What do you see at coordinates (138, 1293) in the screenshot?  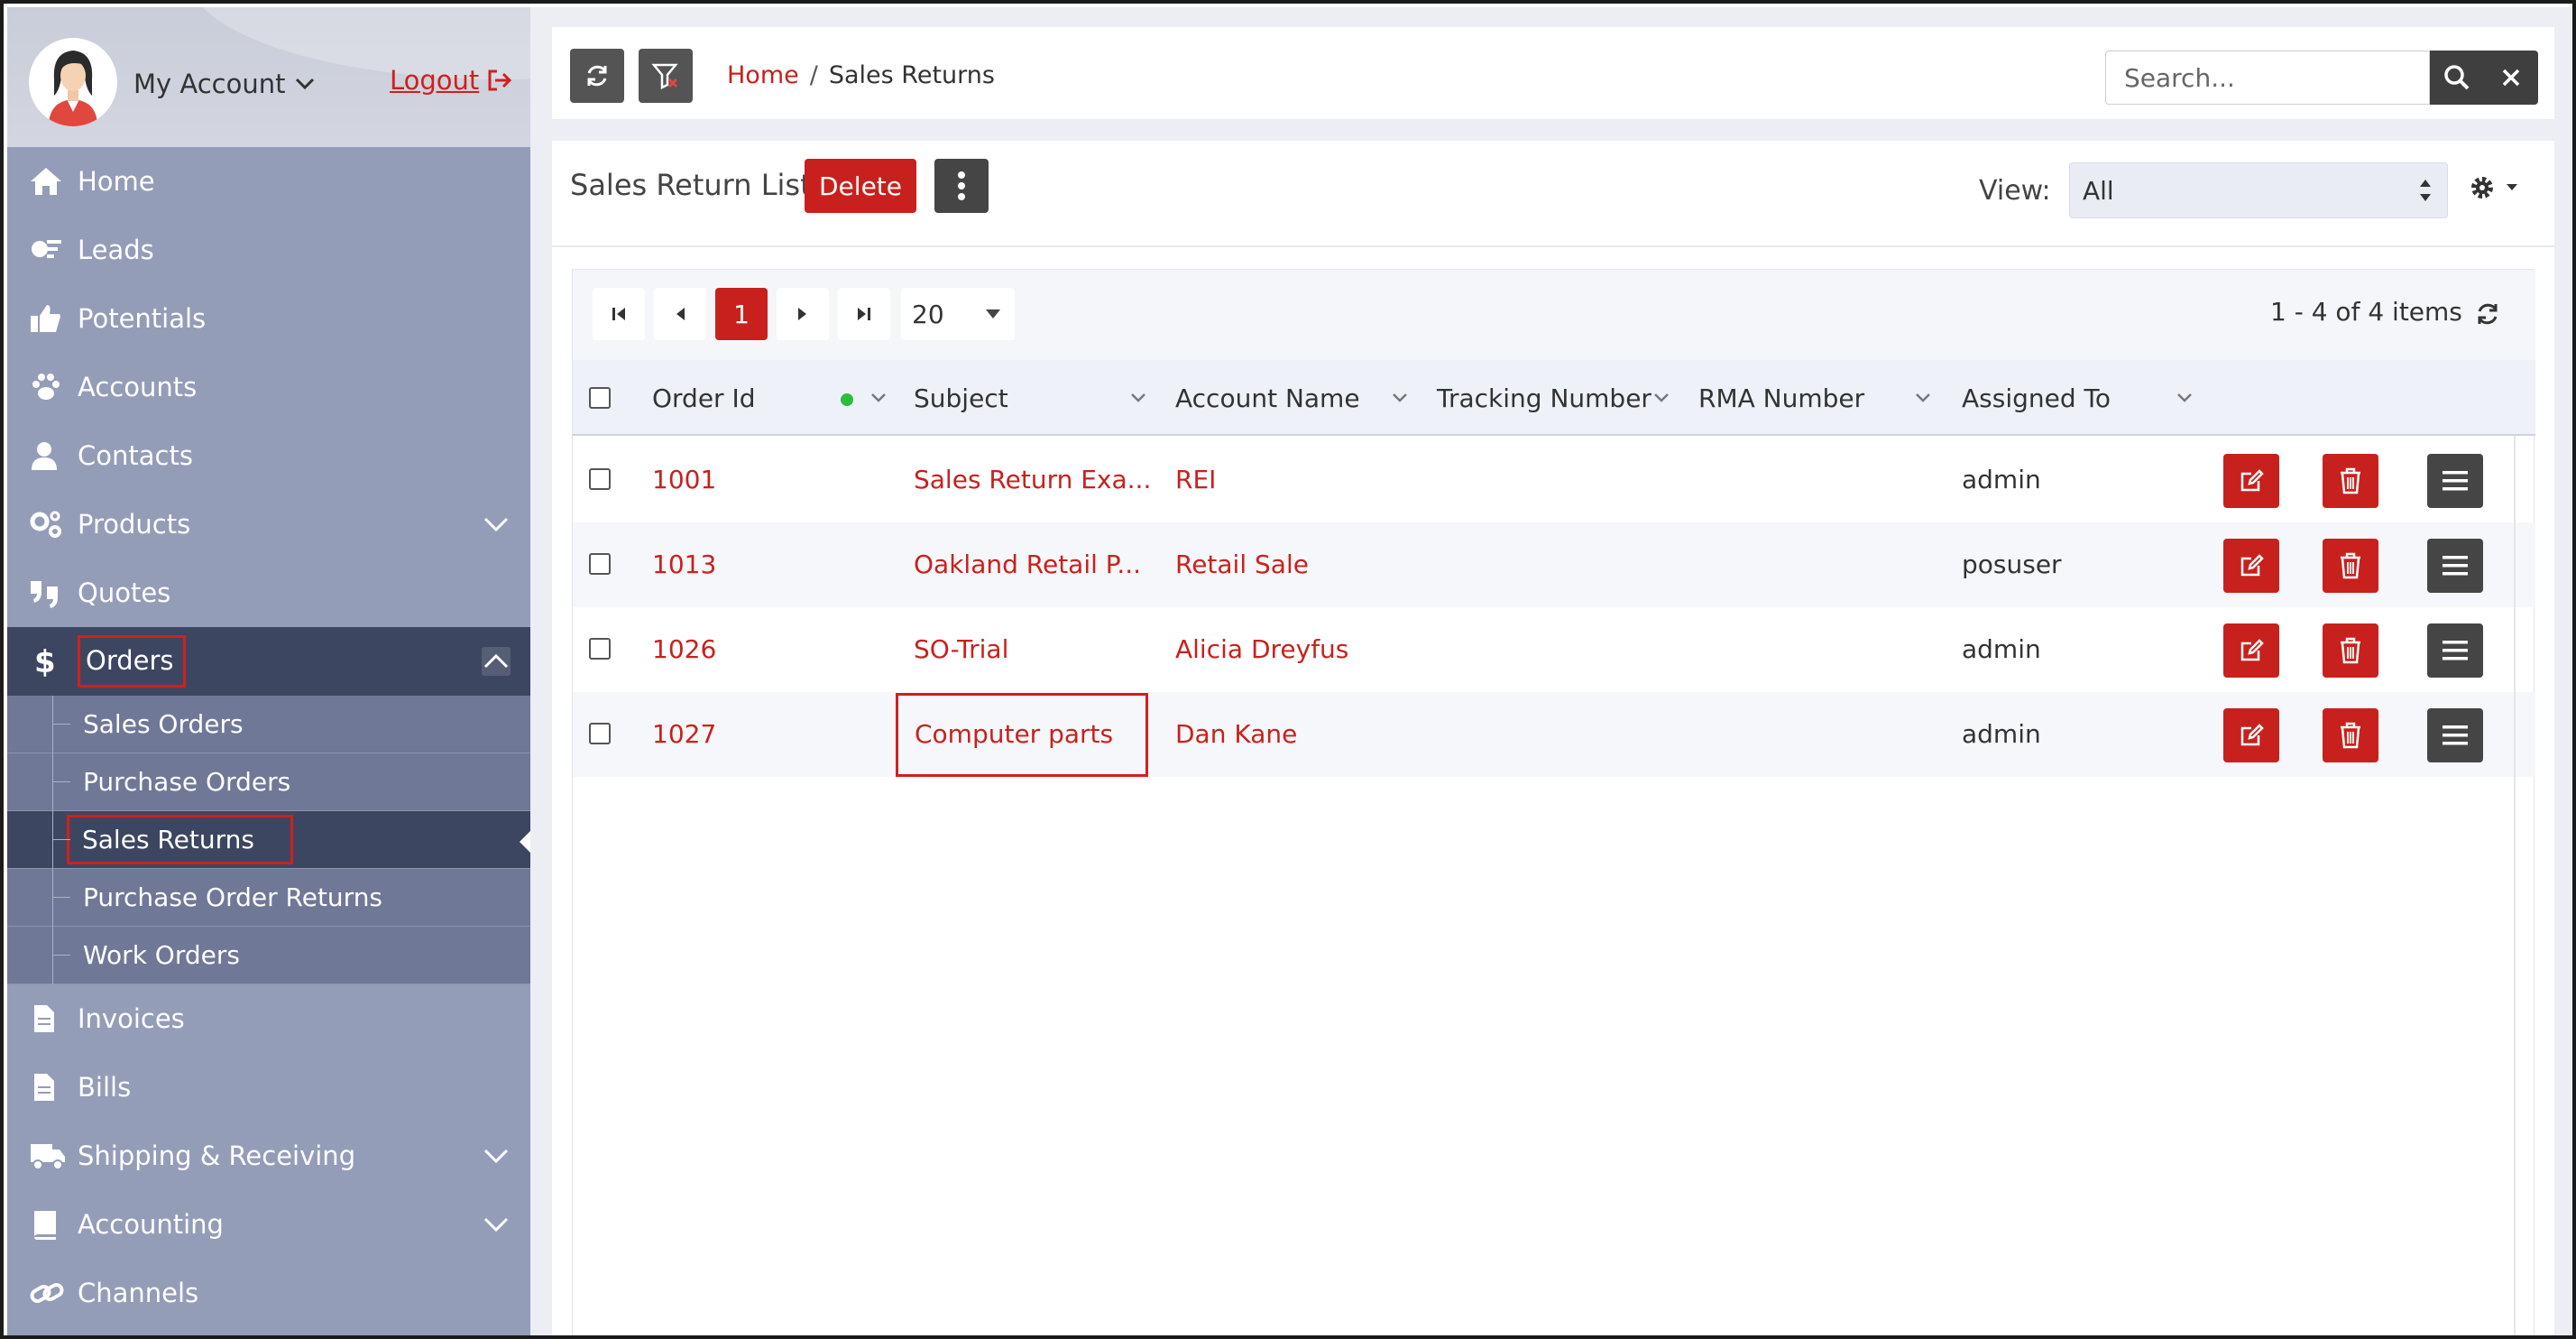 I see `sidebar-item-label: Channels` at bounding box center [138, 1293].